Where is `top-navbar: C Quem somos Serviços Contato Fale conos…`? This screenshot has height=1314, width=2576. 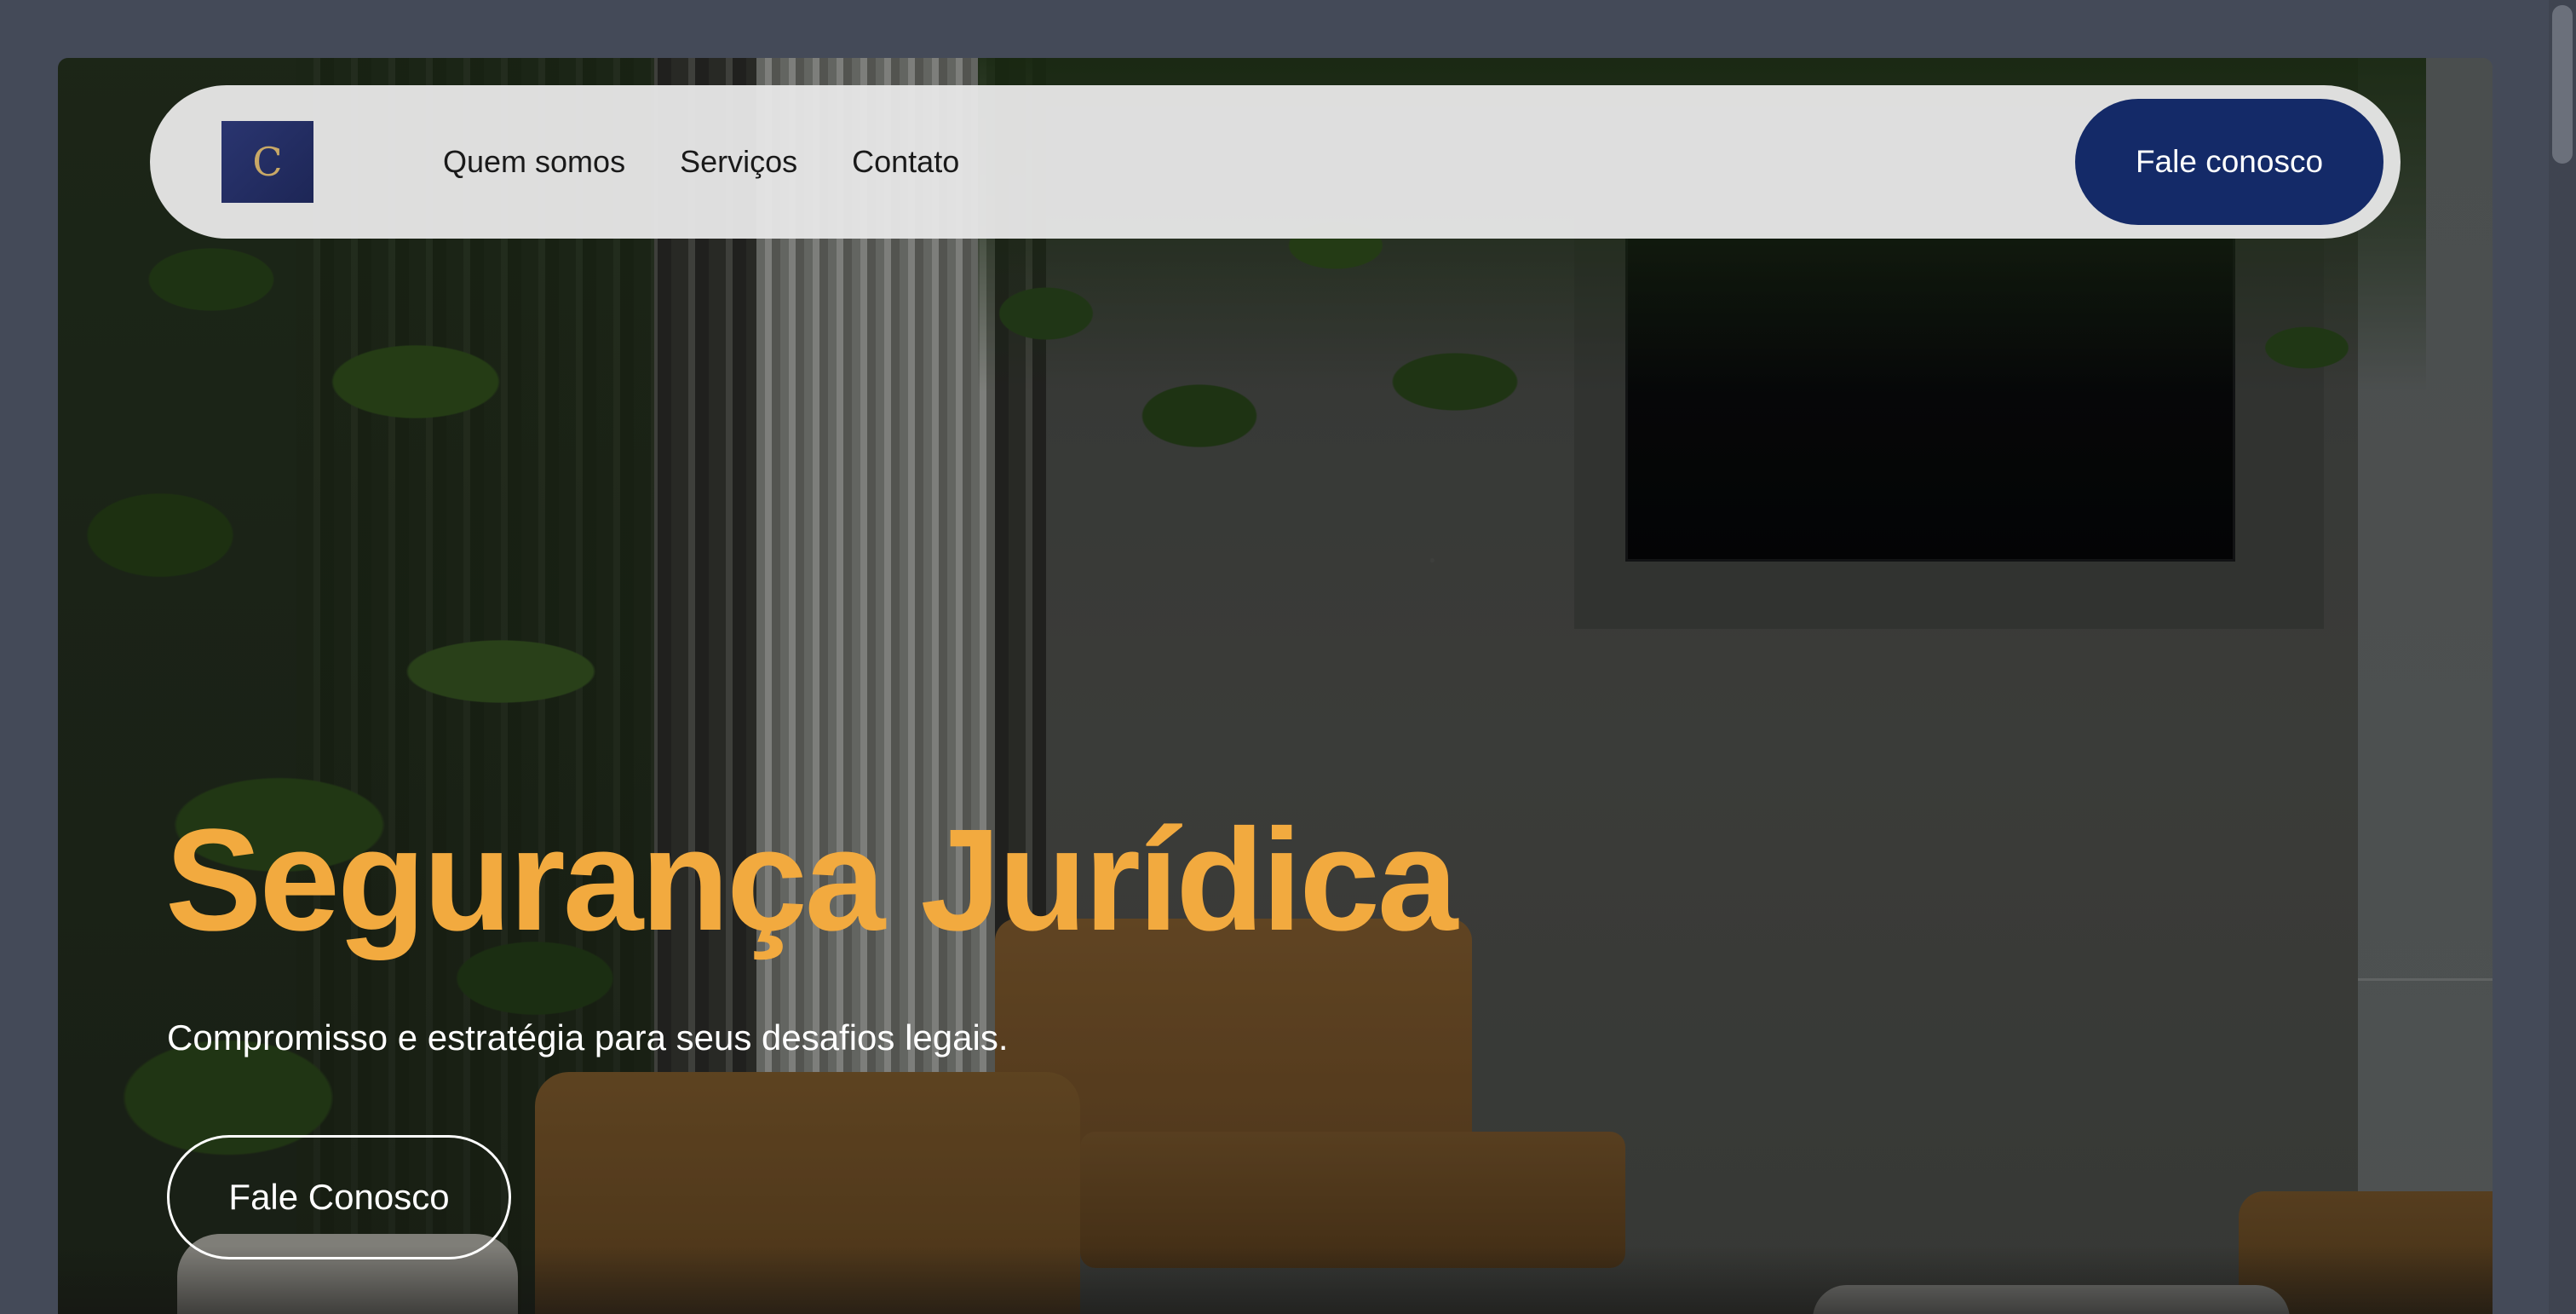
top-navbar: C Quem somos Serviços Contato Fale conos… is located at coordinates (1276, 162).